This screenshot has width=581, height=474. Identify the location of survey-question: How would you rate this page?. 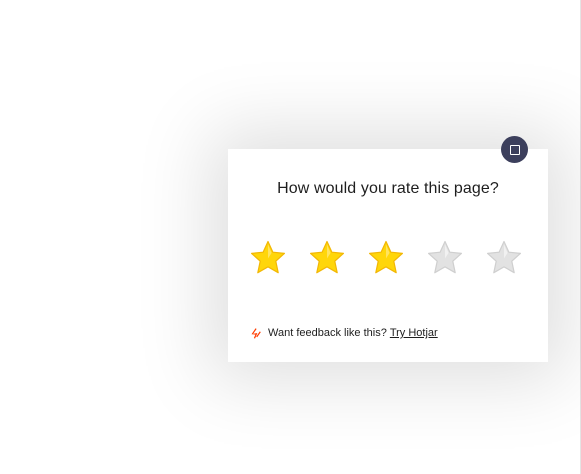
(388, 188).